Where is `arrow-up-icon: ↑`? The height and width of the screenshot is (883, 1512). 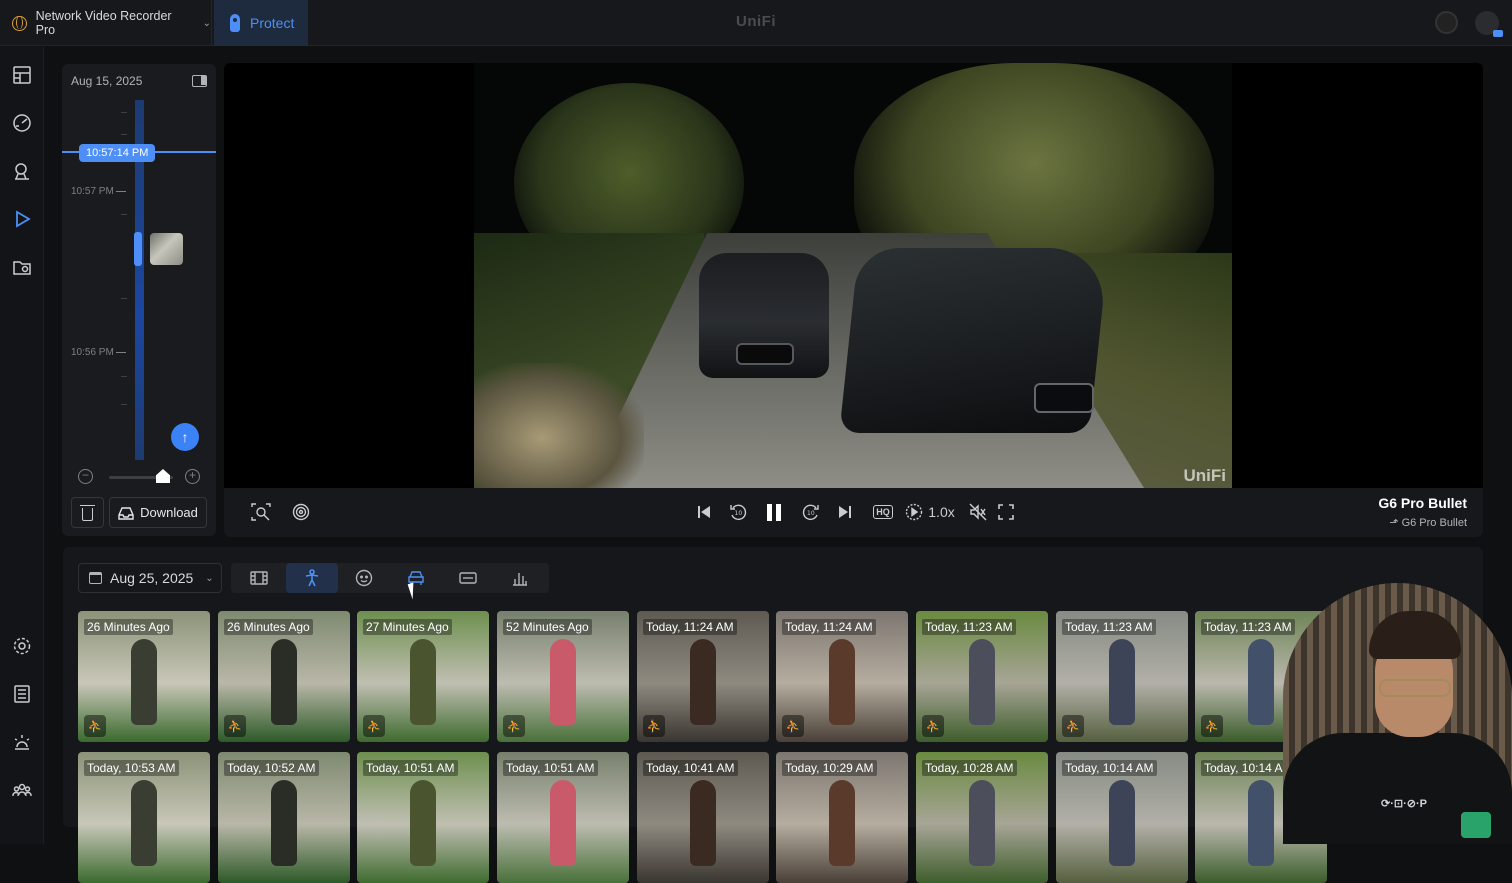 arrow-up-icon: ↑ is located at coordinates (185, 437).